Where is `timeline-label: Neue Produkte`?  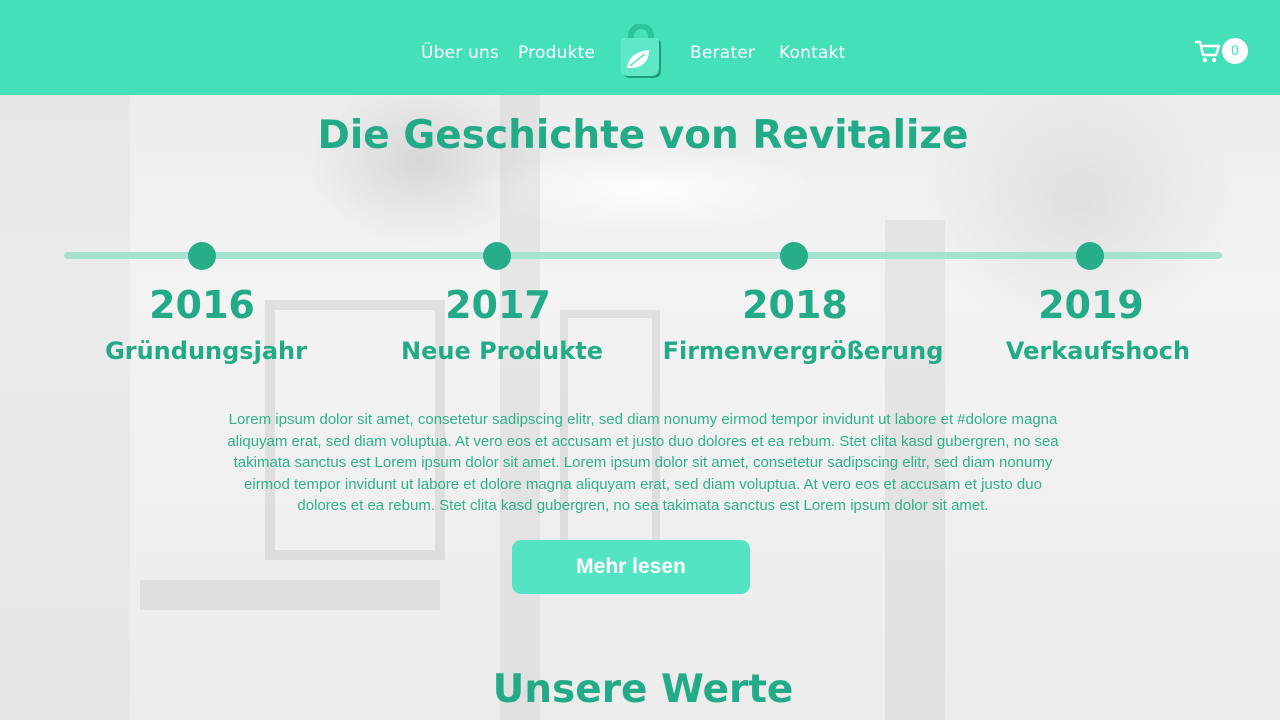
timeline-label: Neue Produkte is located at coordinates (502, 351).